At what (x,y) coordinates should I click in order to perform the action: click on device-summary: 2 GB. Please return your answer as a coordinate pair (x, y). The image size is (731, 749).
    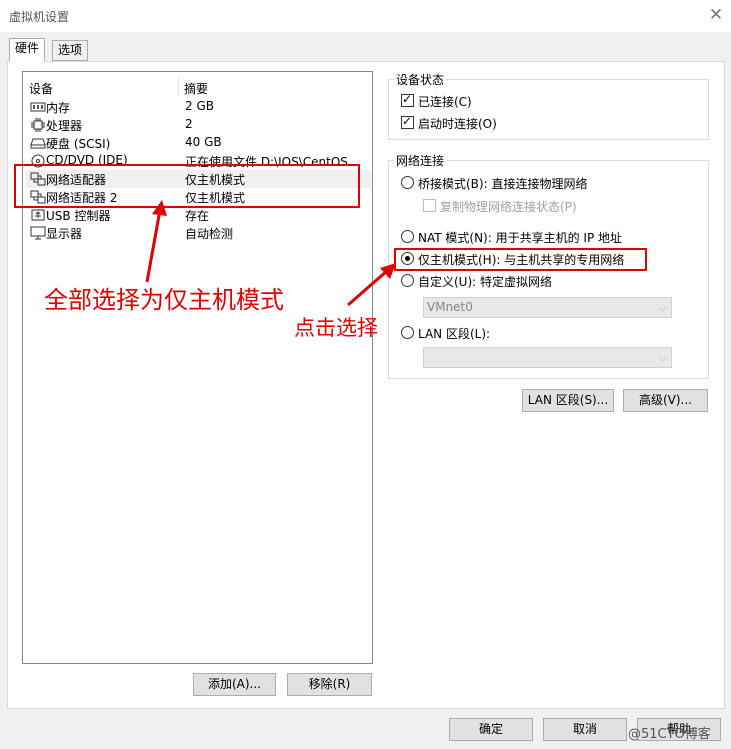
    Looking at the image, I should click on (199, 106).